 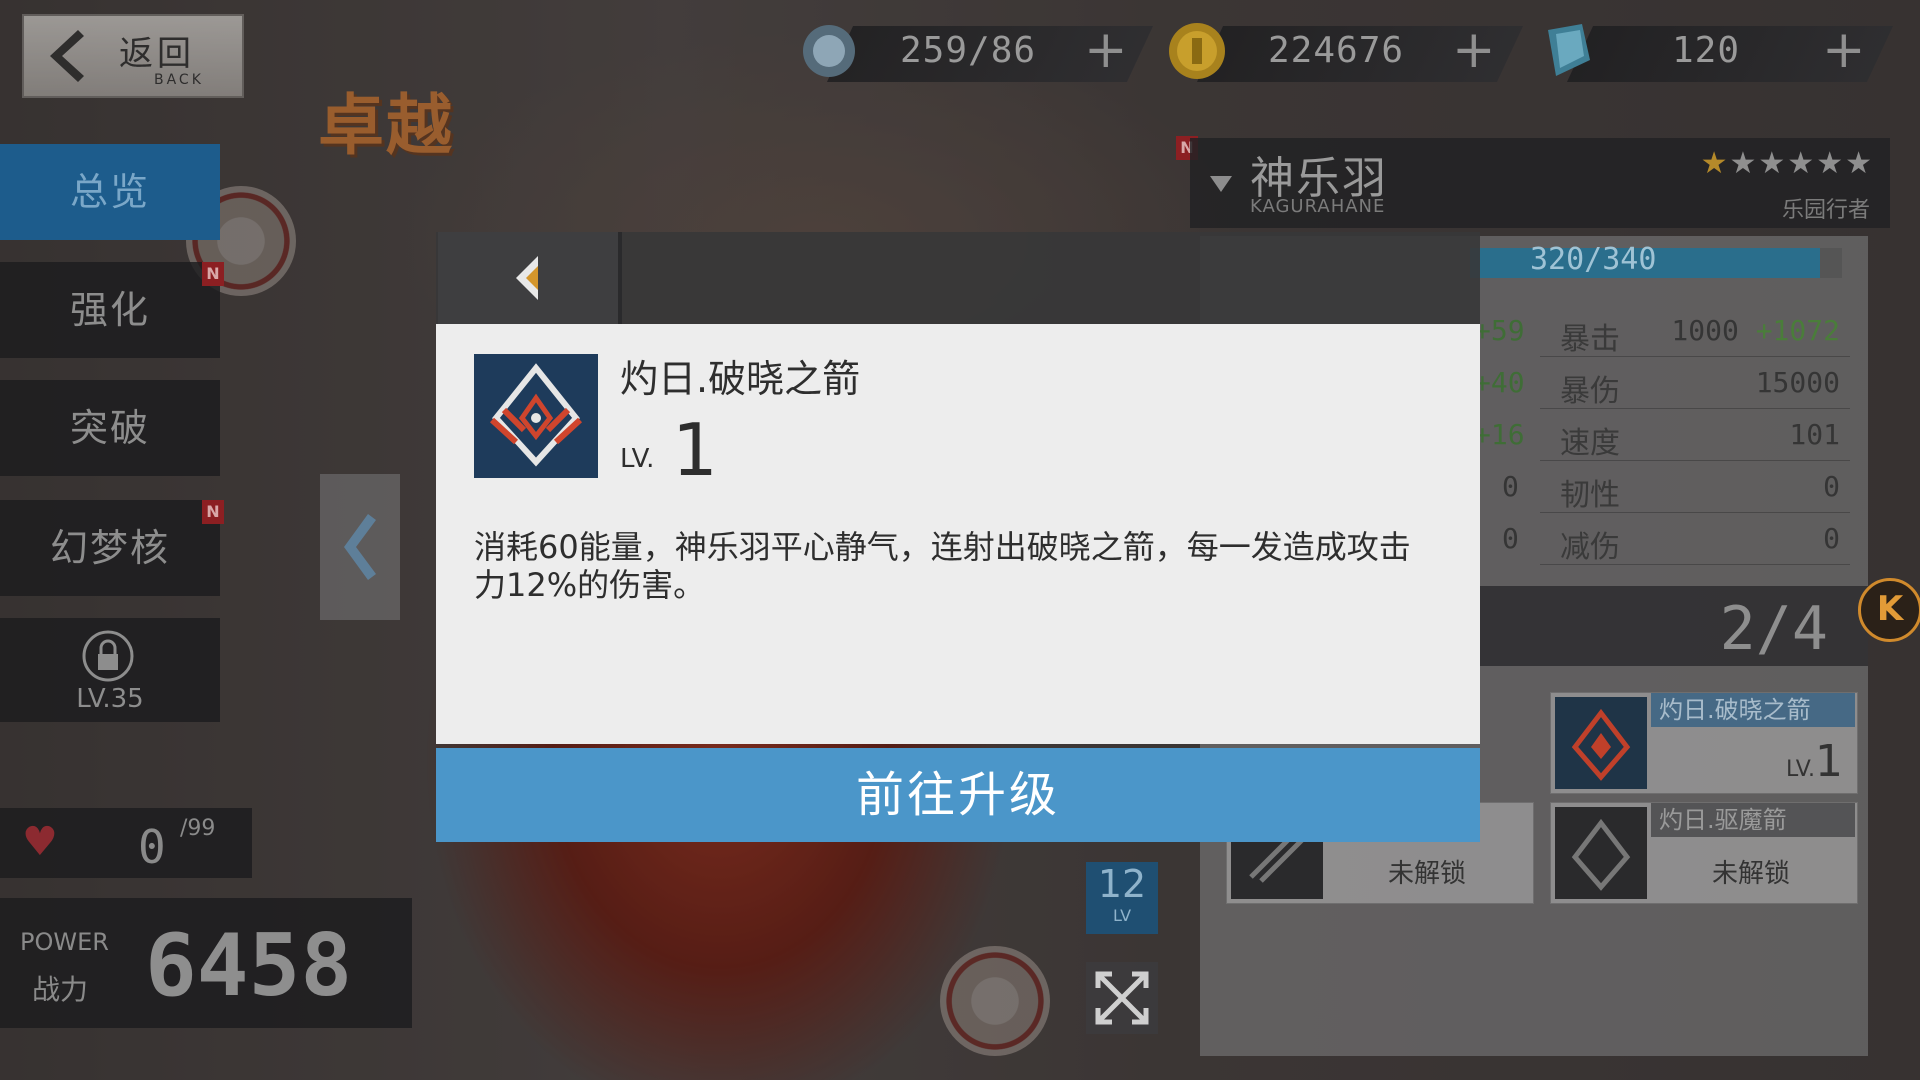 What do you see at coordinates (1122, 915) in the screenshot?
I see `character-level-label: LV` at bounding box center [1122, 915].